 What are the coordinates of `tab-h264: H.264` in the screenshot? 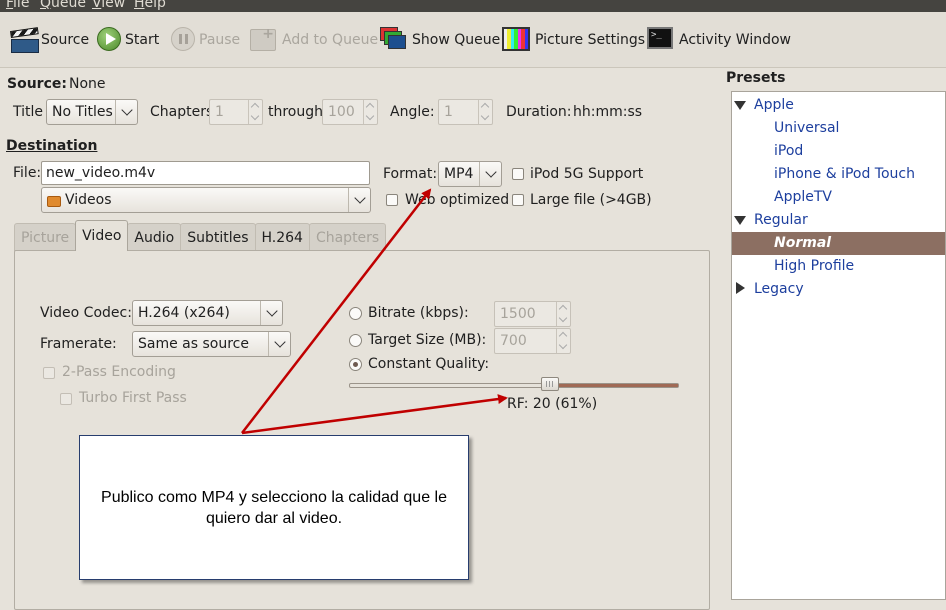 It's located at (282, 237).